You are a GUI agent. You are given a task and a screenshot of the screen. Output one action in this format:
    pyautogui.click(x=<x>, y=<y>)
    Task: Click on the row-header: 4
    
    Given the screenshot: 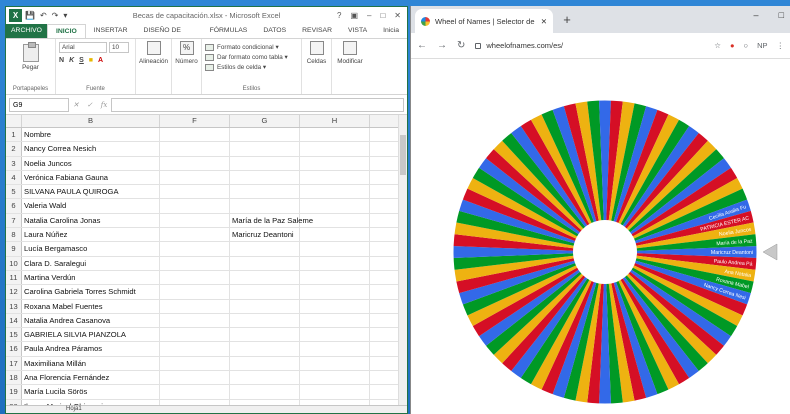 What is the action you would take?
    pyautogui.click(x=14, y=177)
    